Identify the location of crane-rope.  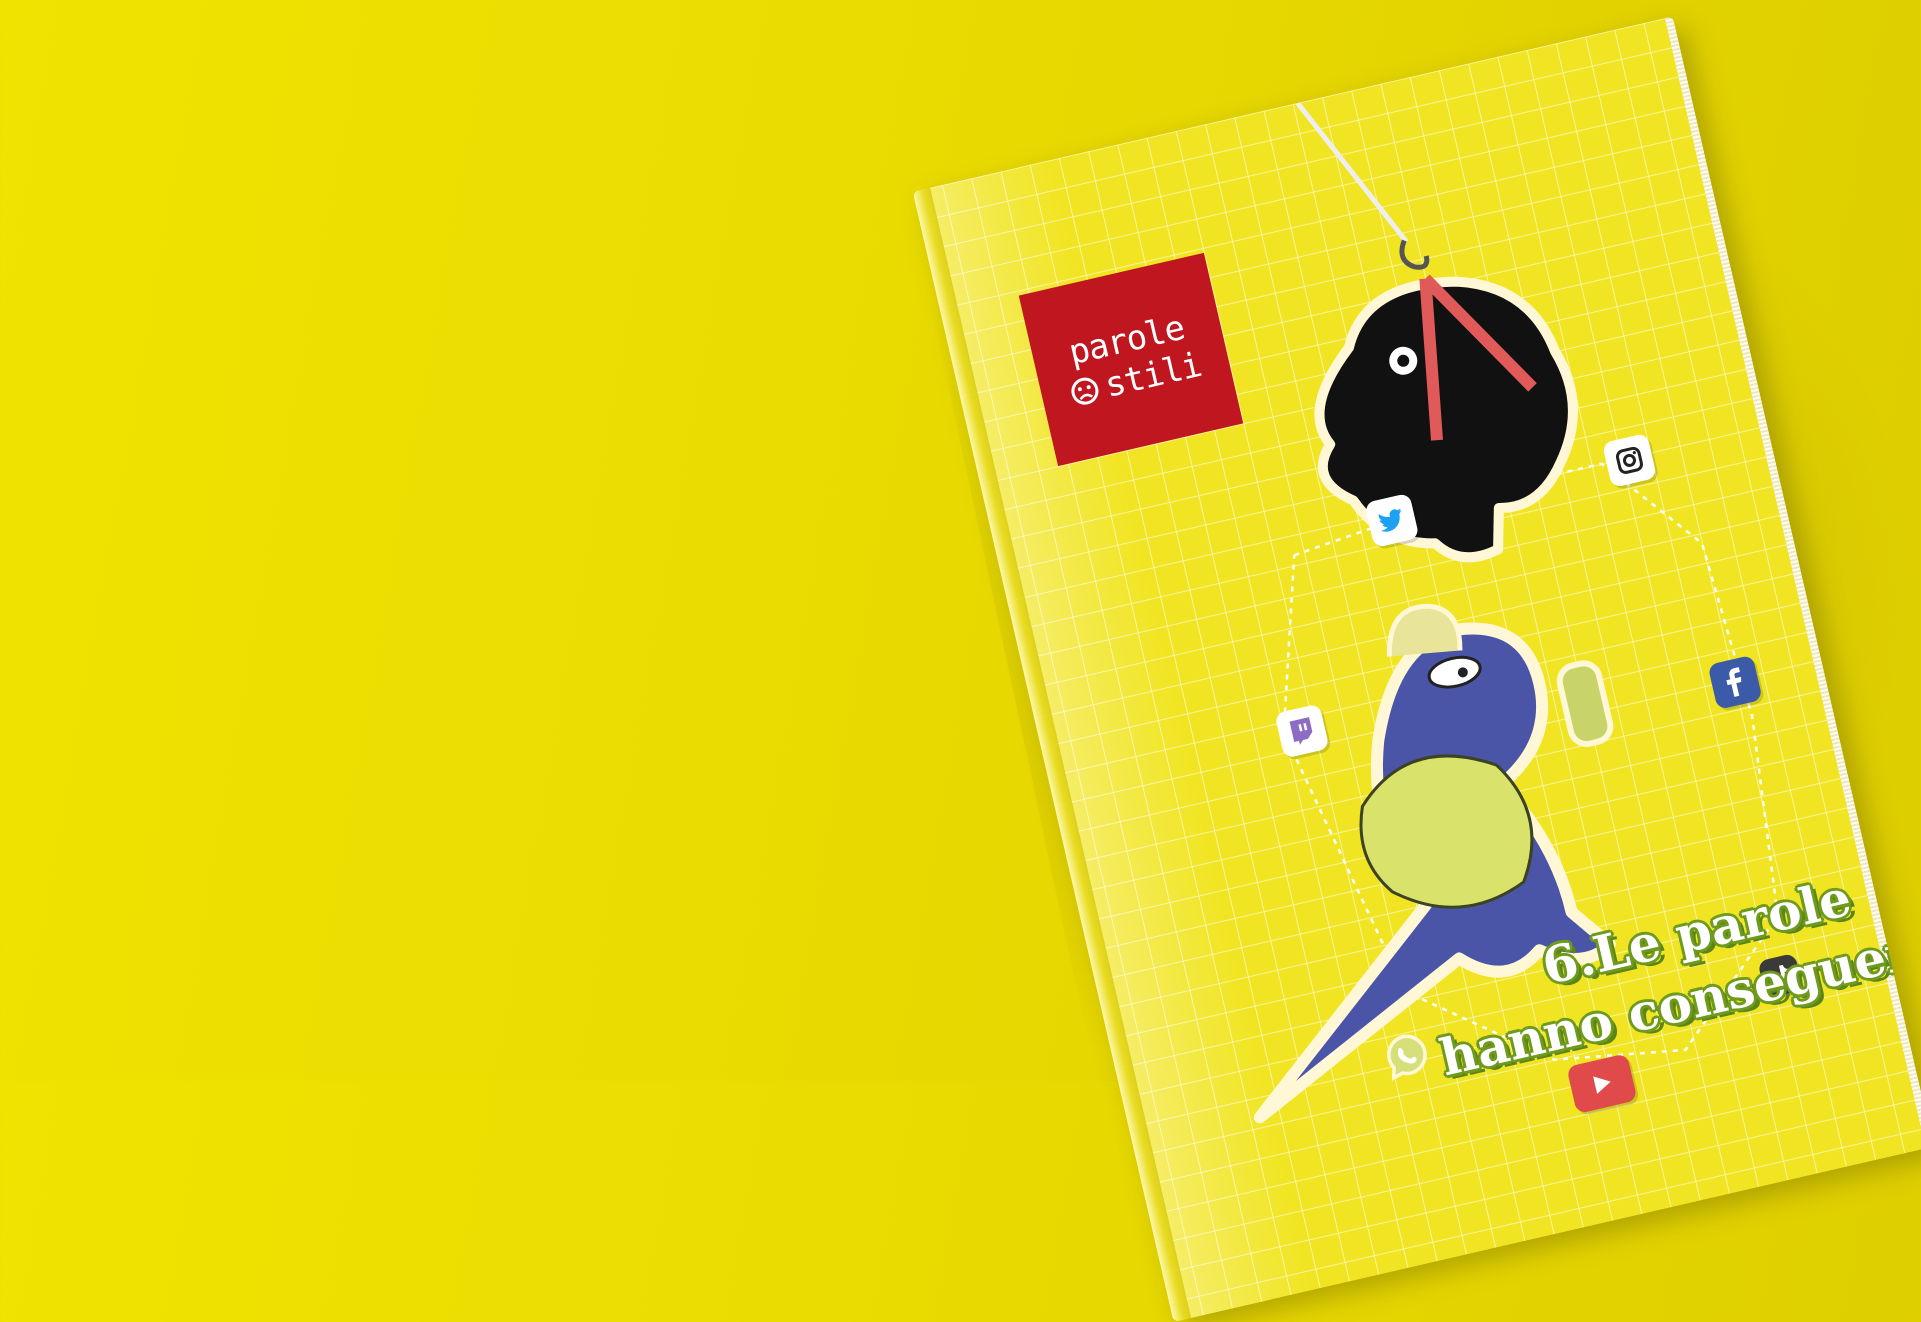
(1352, 172).